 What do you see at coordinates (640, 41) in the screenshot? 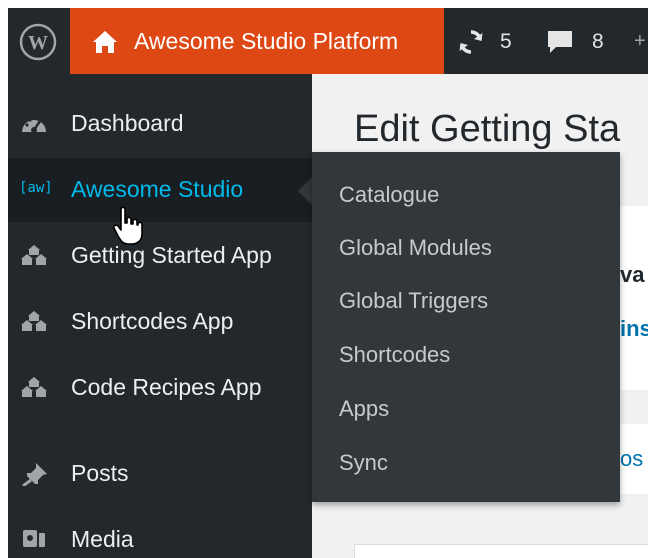
I see `new-content-item: +` at bounding box center [640, 41].